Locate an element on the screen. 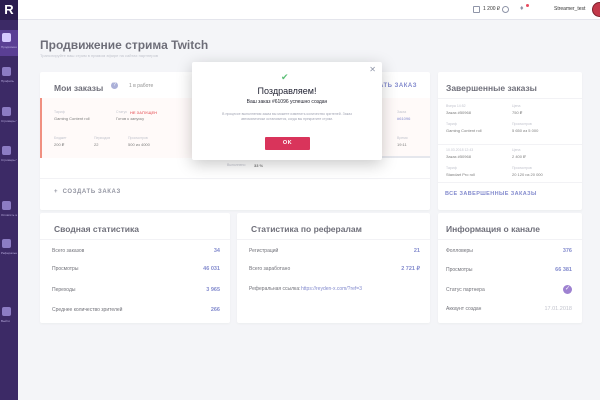  sidebar-item-label: Оплатить заказ is located at coordinates (9, 215).